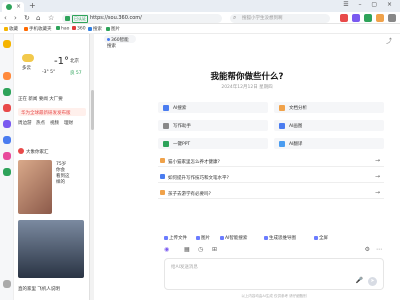 This screenshot has width=400, height=300. I want to click on ai-search-chip: 360智能搜索, so click(120, 42).